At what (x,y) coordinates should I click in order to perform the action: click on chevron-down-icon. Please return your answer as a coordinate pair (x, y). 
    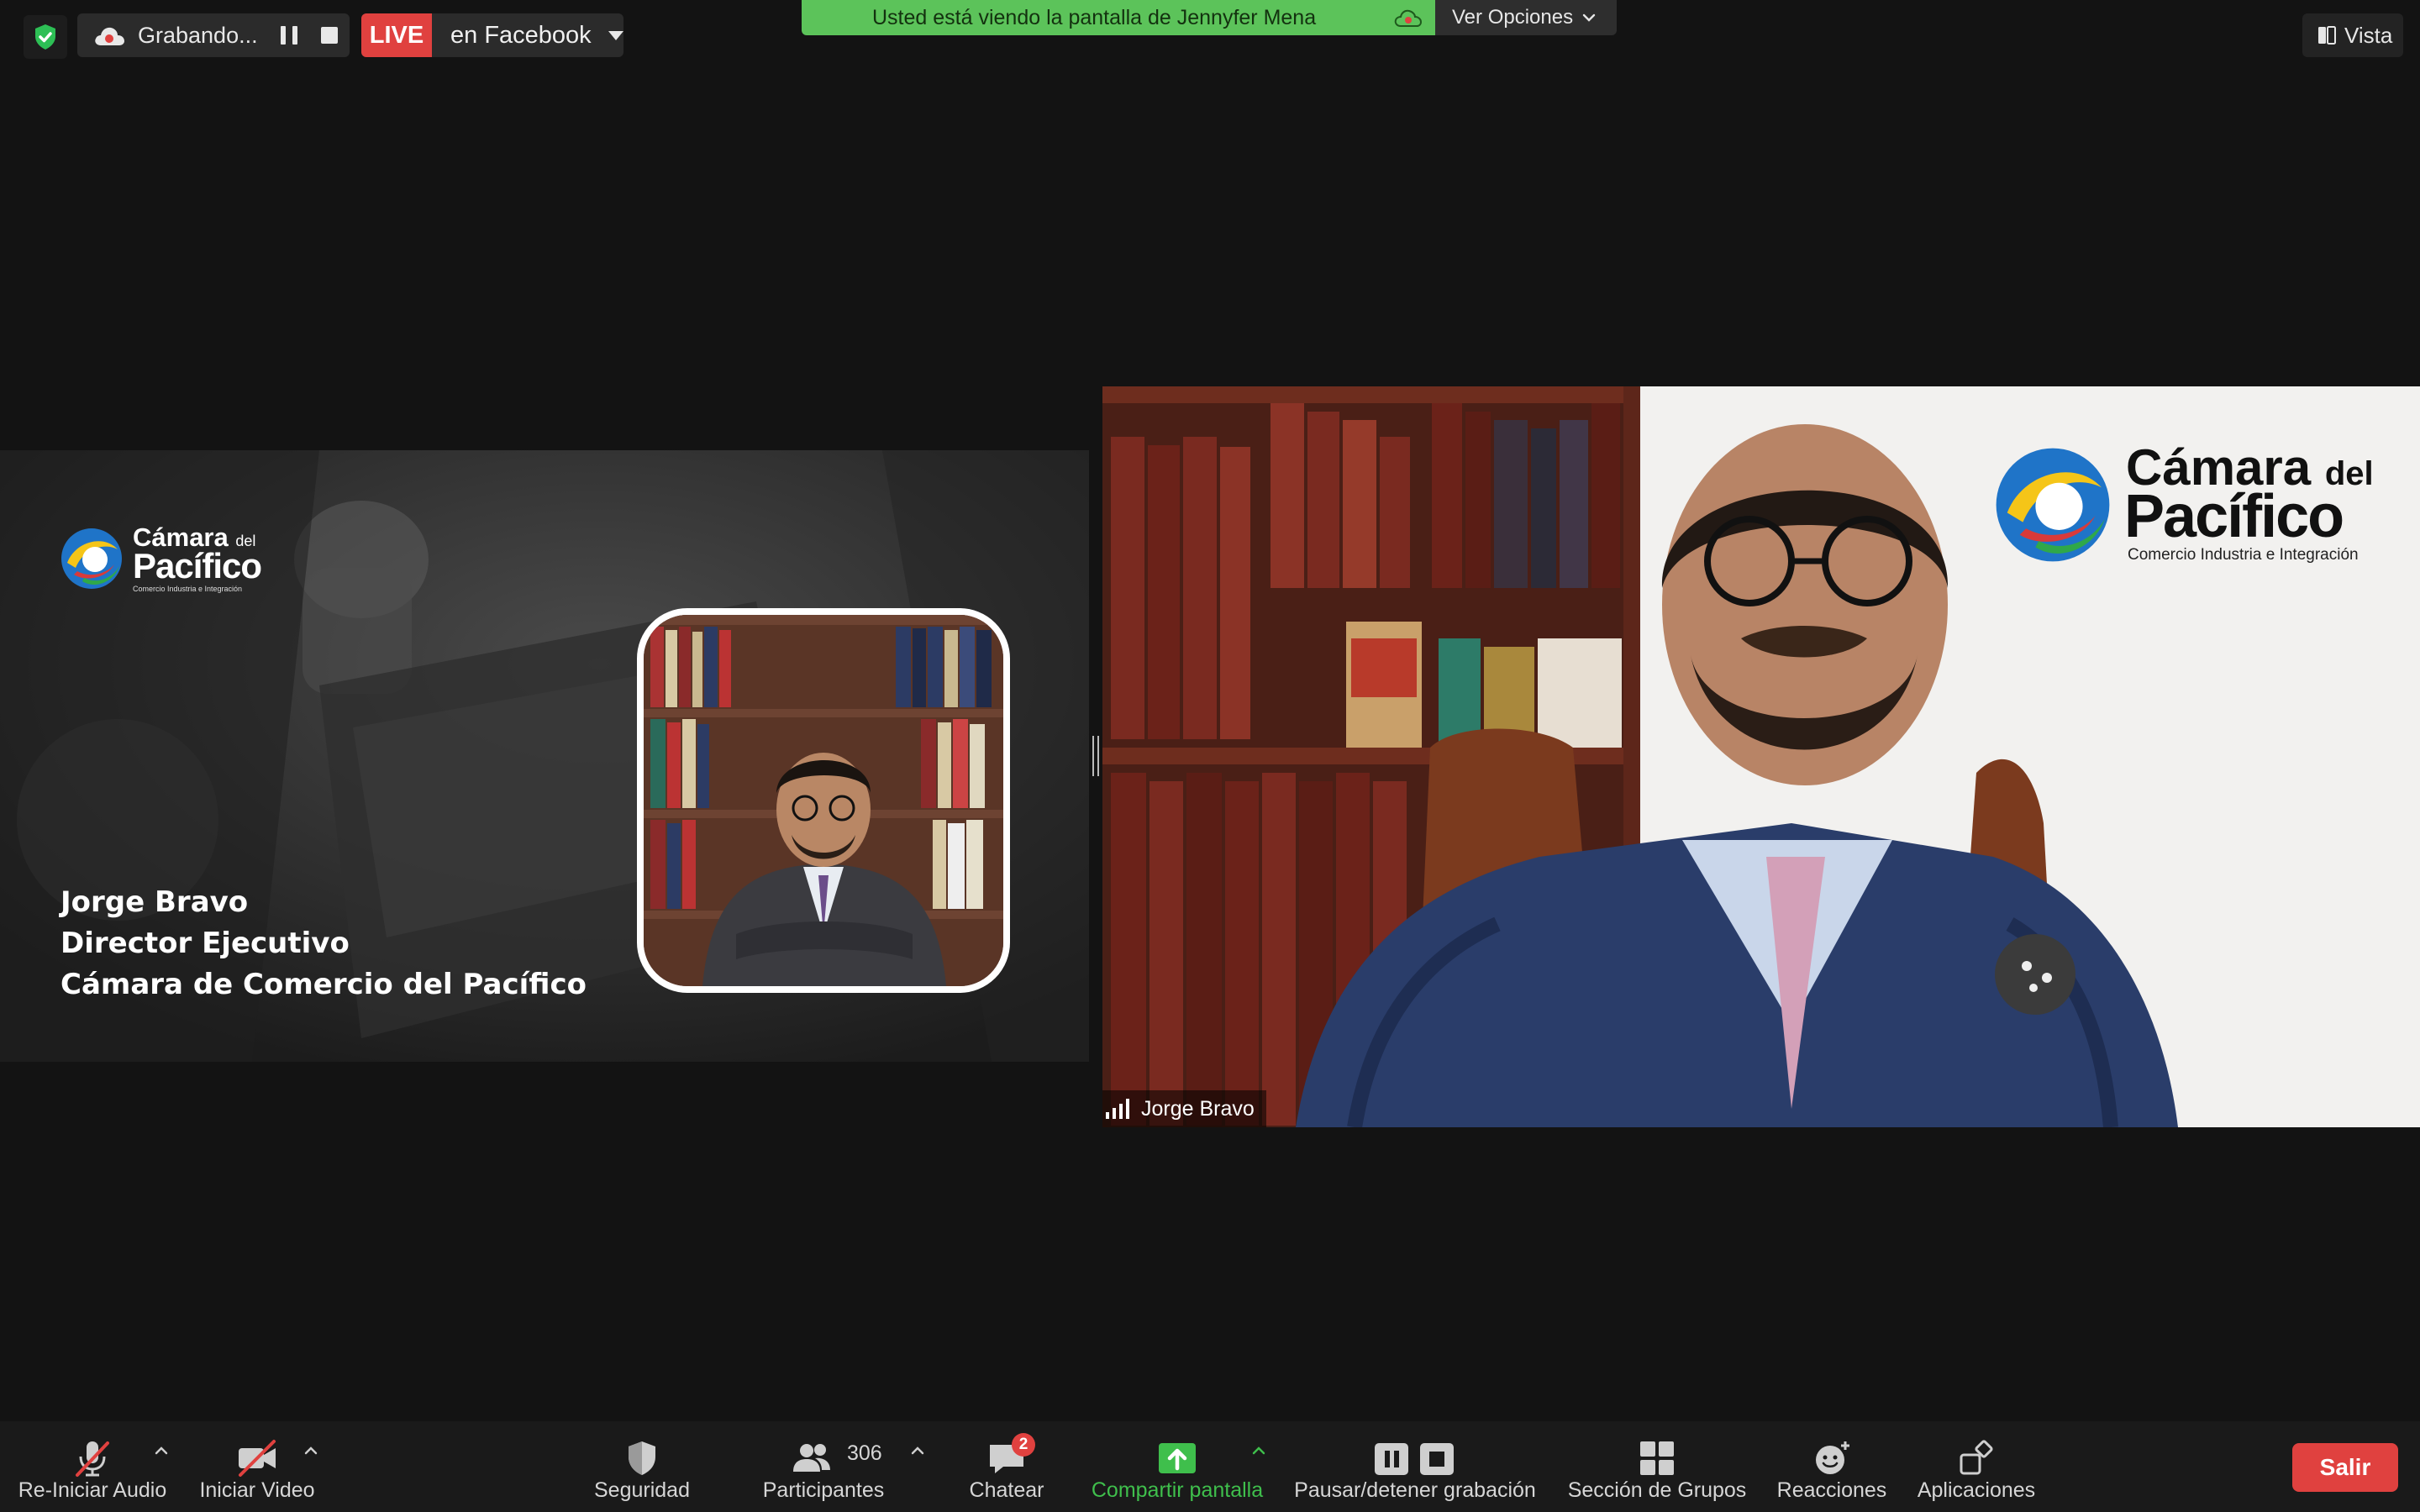
    Looking at the image, I should click on (1589, 17).